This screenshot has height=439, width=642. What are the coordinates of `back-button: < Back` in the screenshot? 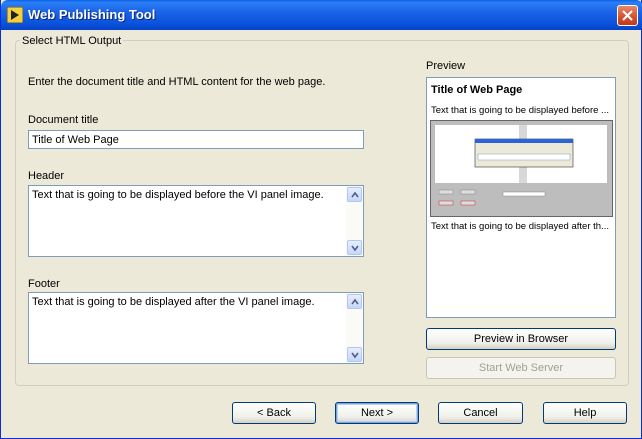 It's located at (274, 413).